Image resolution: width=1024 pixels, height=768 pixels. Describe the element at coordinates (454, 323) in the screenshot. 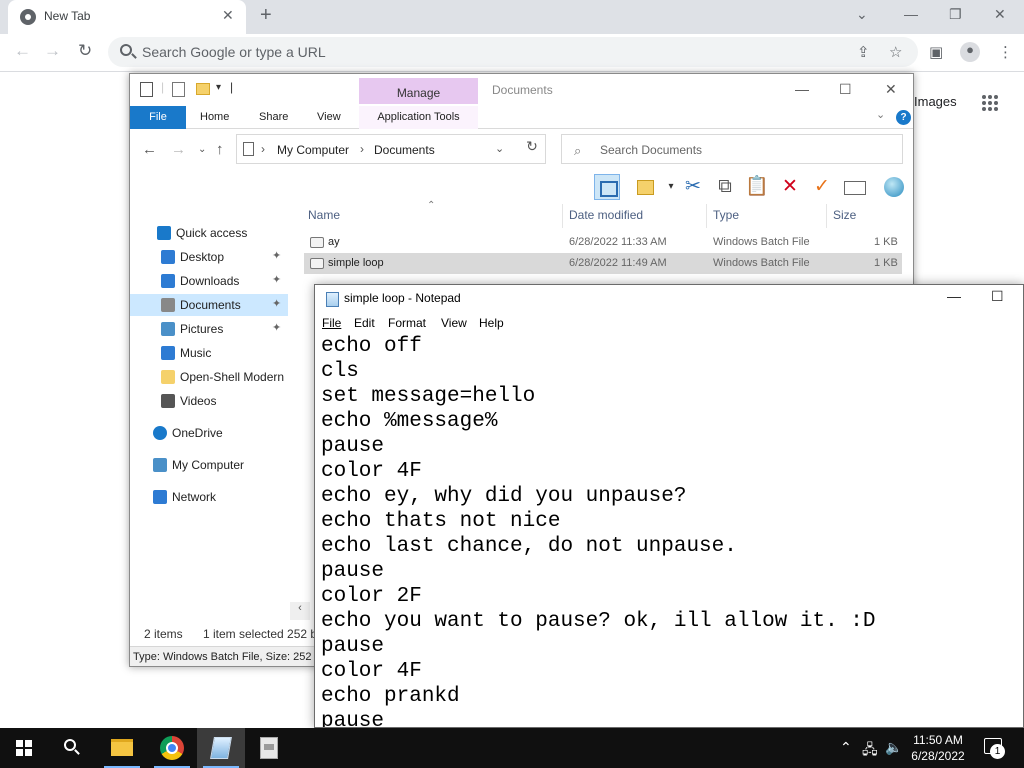

I see `menu-view: View` at that location.